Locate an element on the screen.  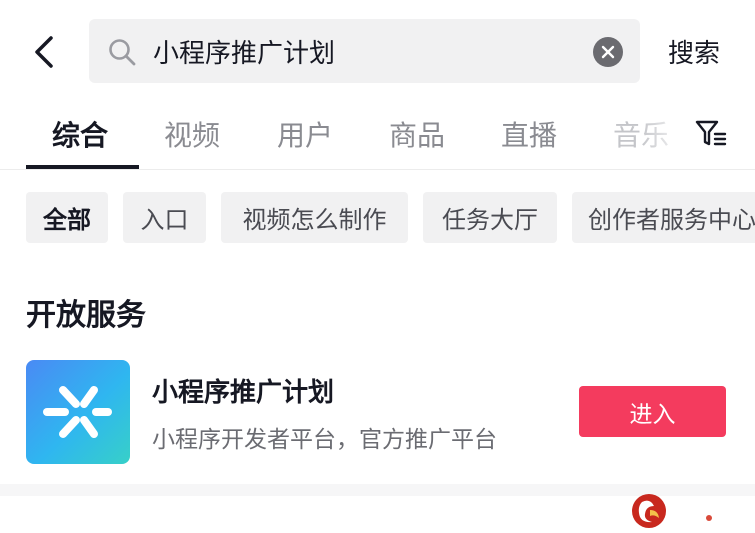
chip-how-to-make-video: 视频怎么制作 is located at coordinates (314, 217).